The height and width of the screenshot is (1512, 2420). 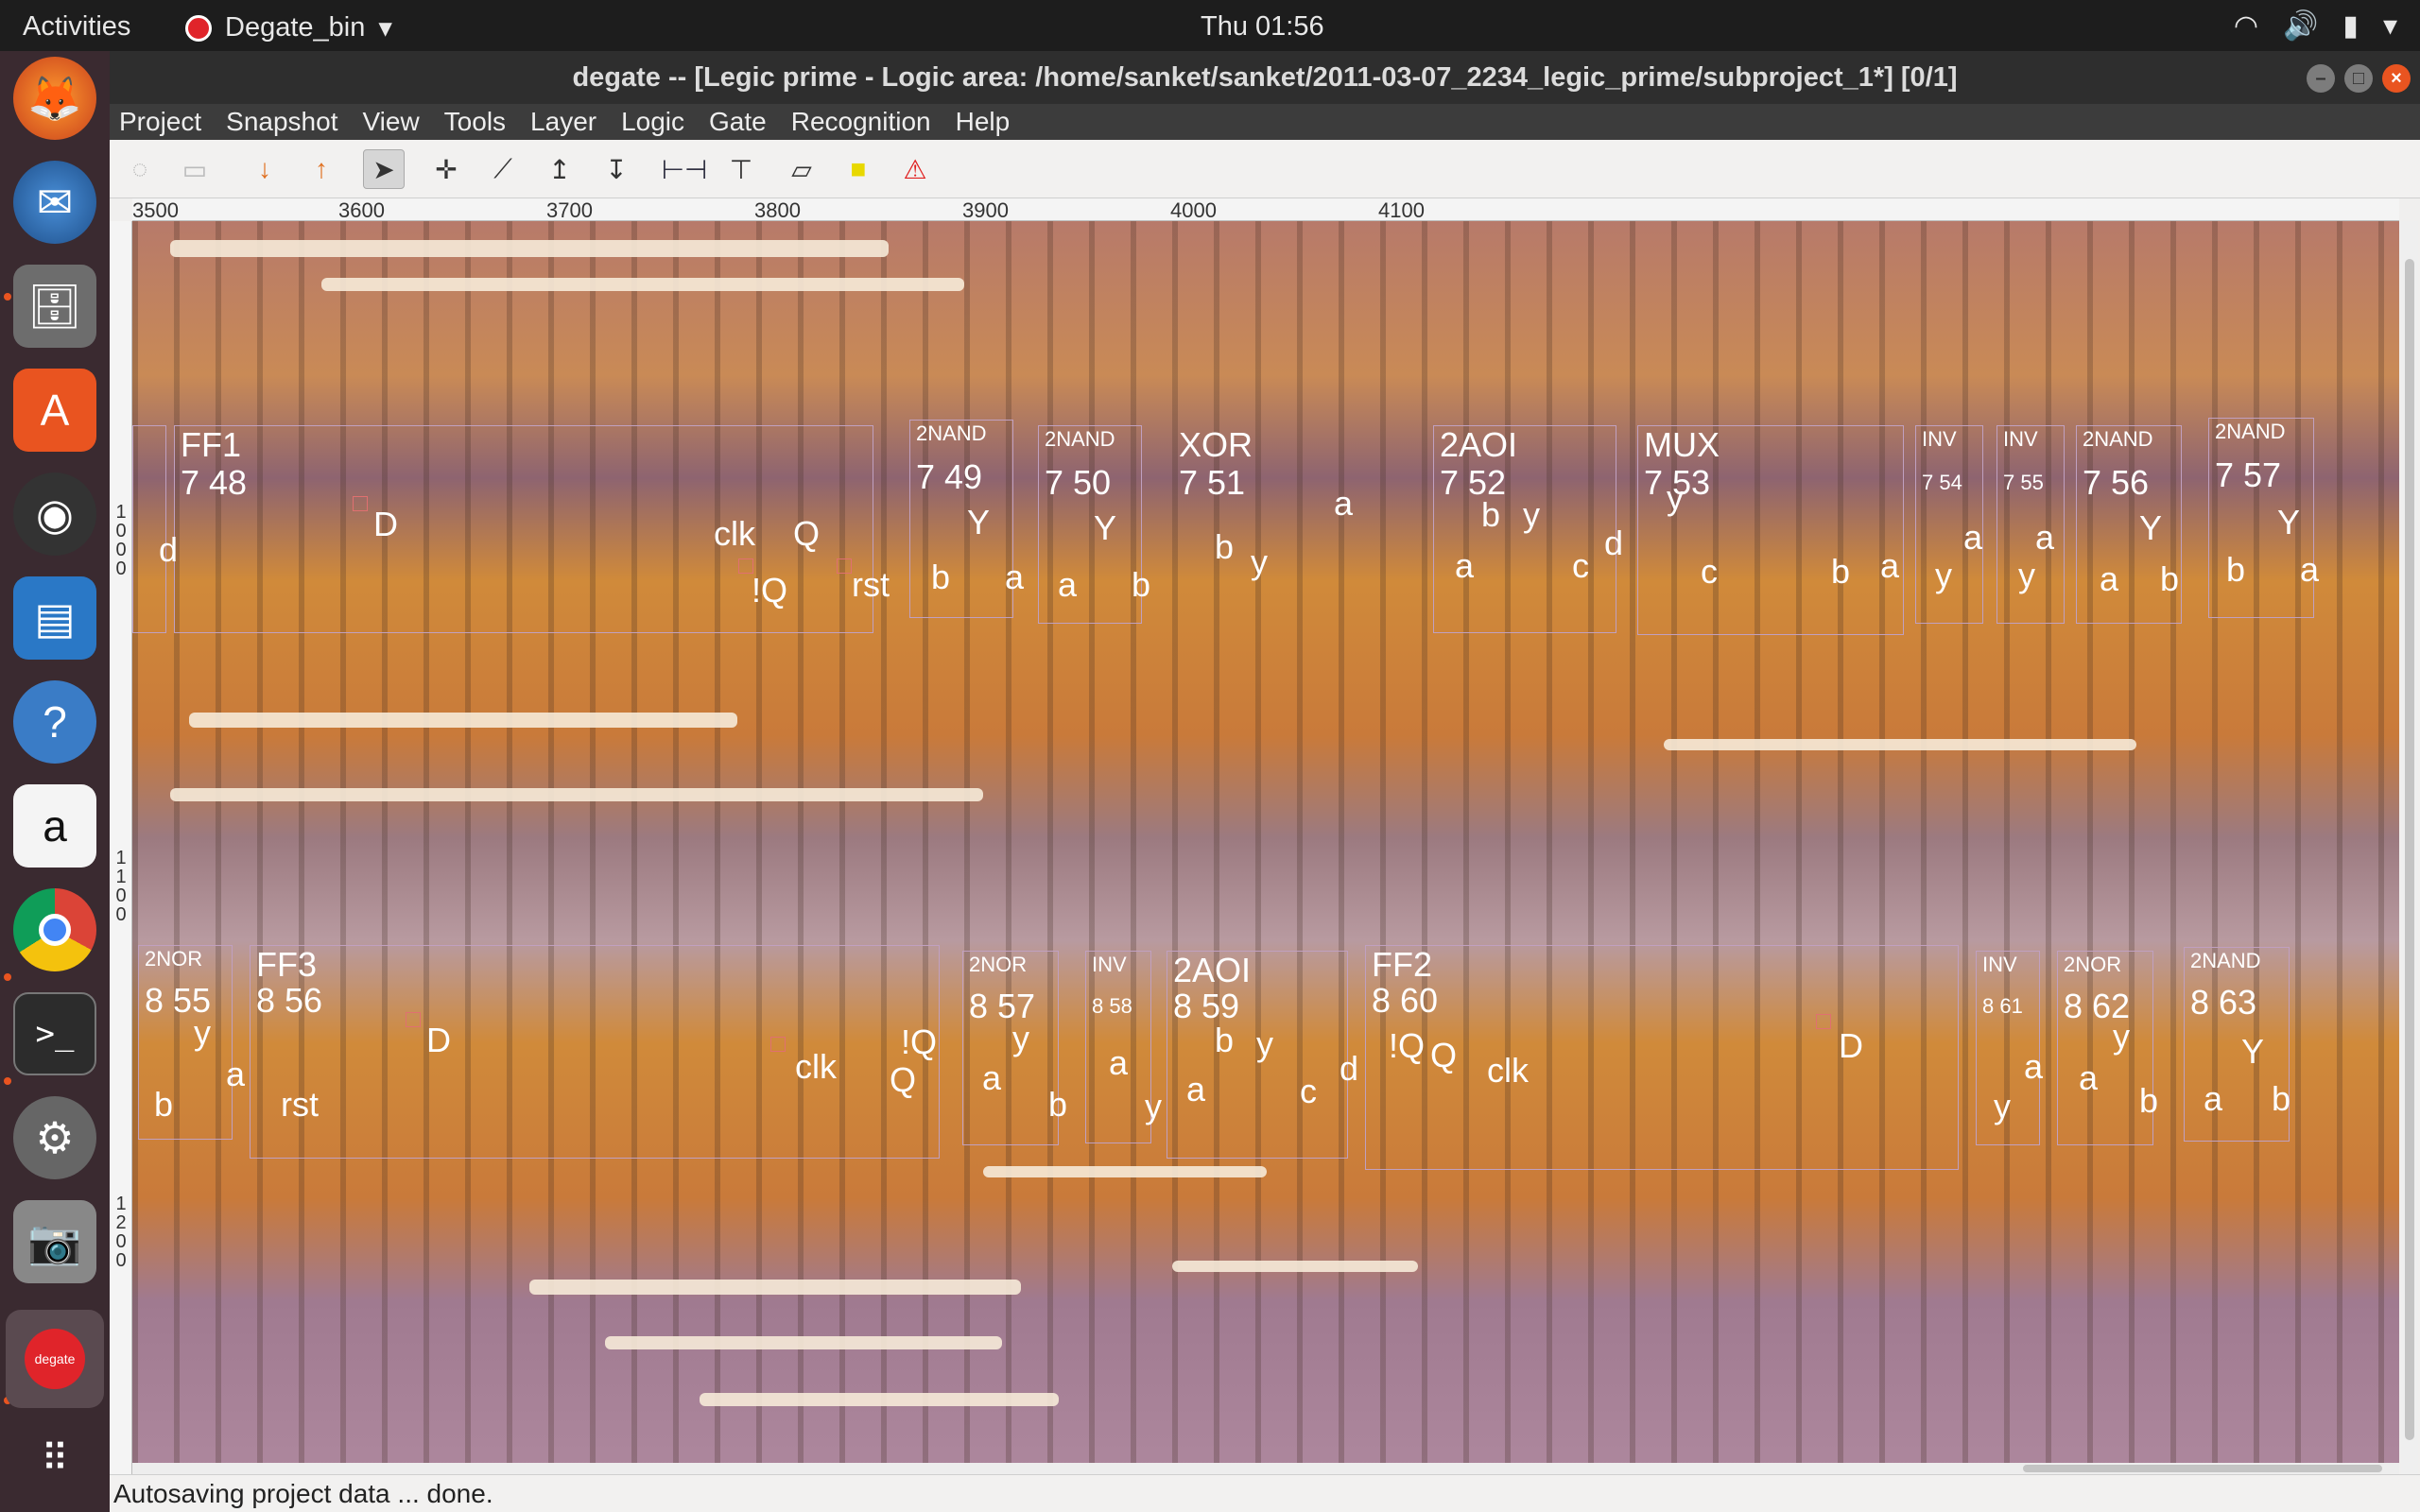 I want to click on gate-xor-751: XOR 7 51 a b y, so click(x=1295, y=519).